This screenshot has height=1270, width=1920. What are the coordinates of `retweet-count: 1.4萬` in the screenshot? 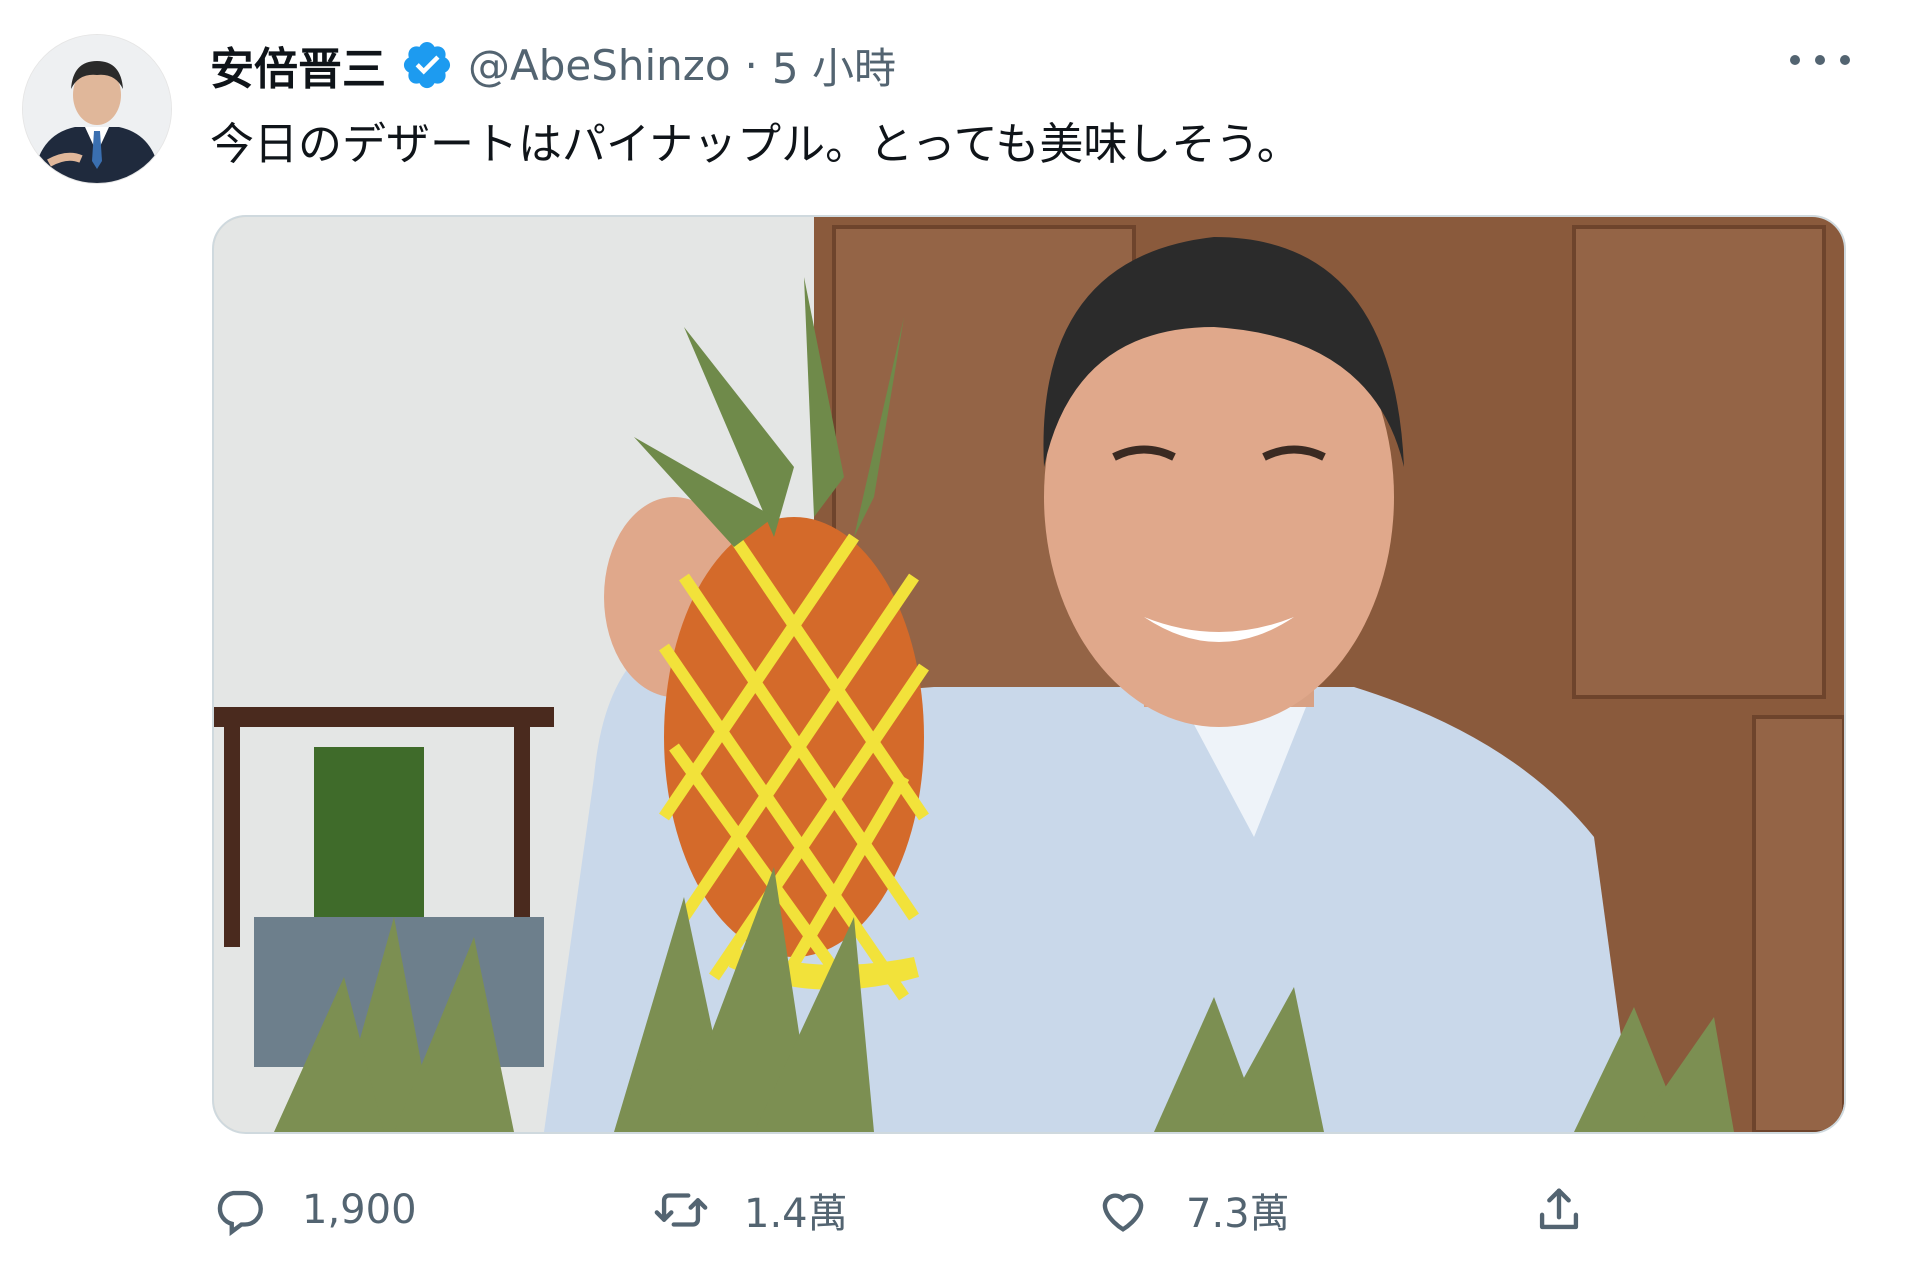 It's located at (796, 1214).